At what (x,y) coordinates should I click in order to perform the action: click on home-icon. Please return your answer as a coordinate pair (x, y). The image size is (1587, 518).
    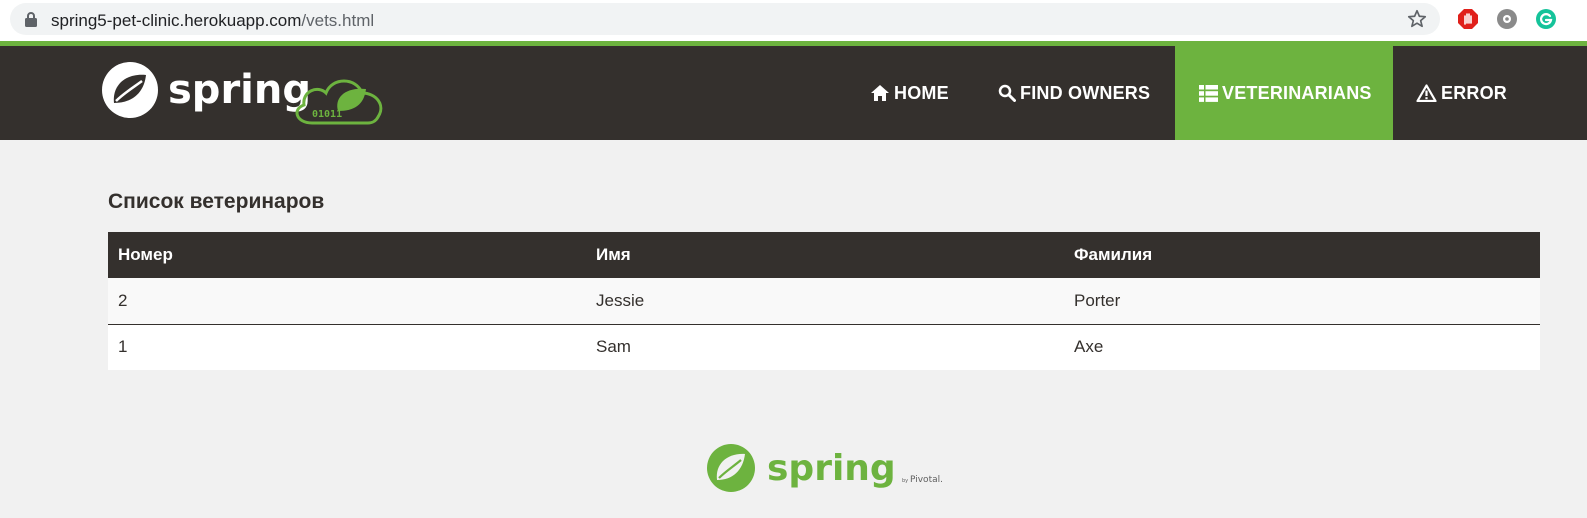
    Looking at the image, I should click on (880, 93).